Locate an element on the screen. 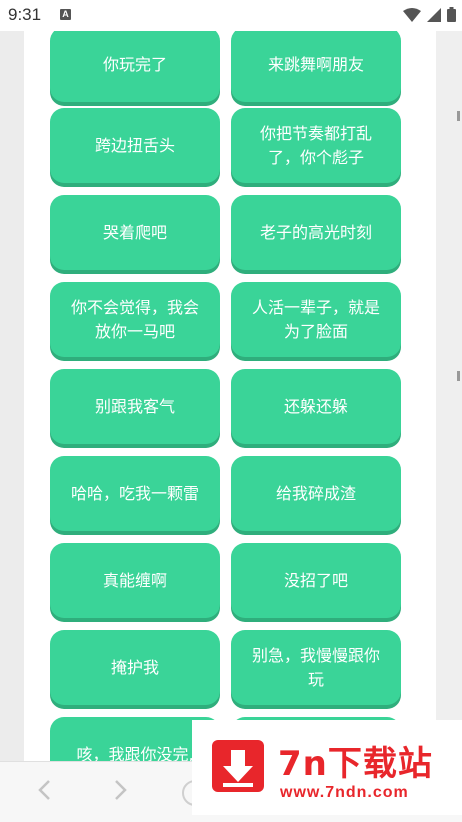  download-arrow-icon is located at coordinates (238, 766).